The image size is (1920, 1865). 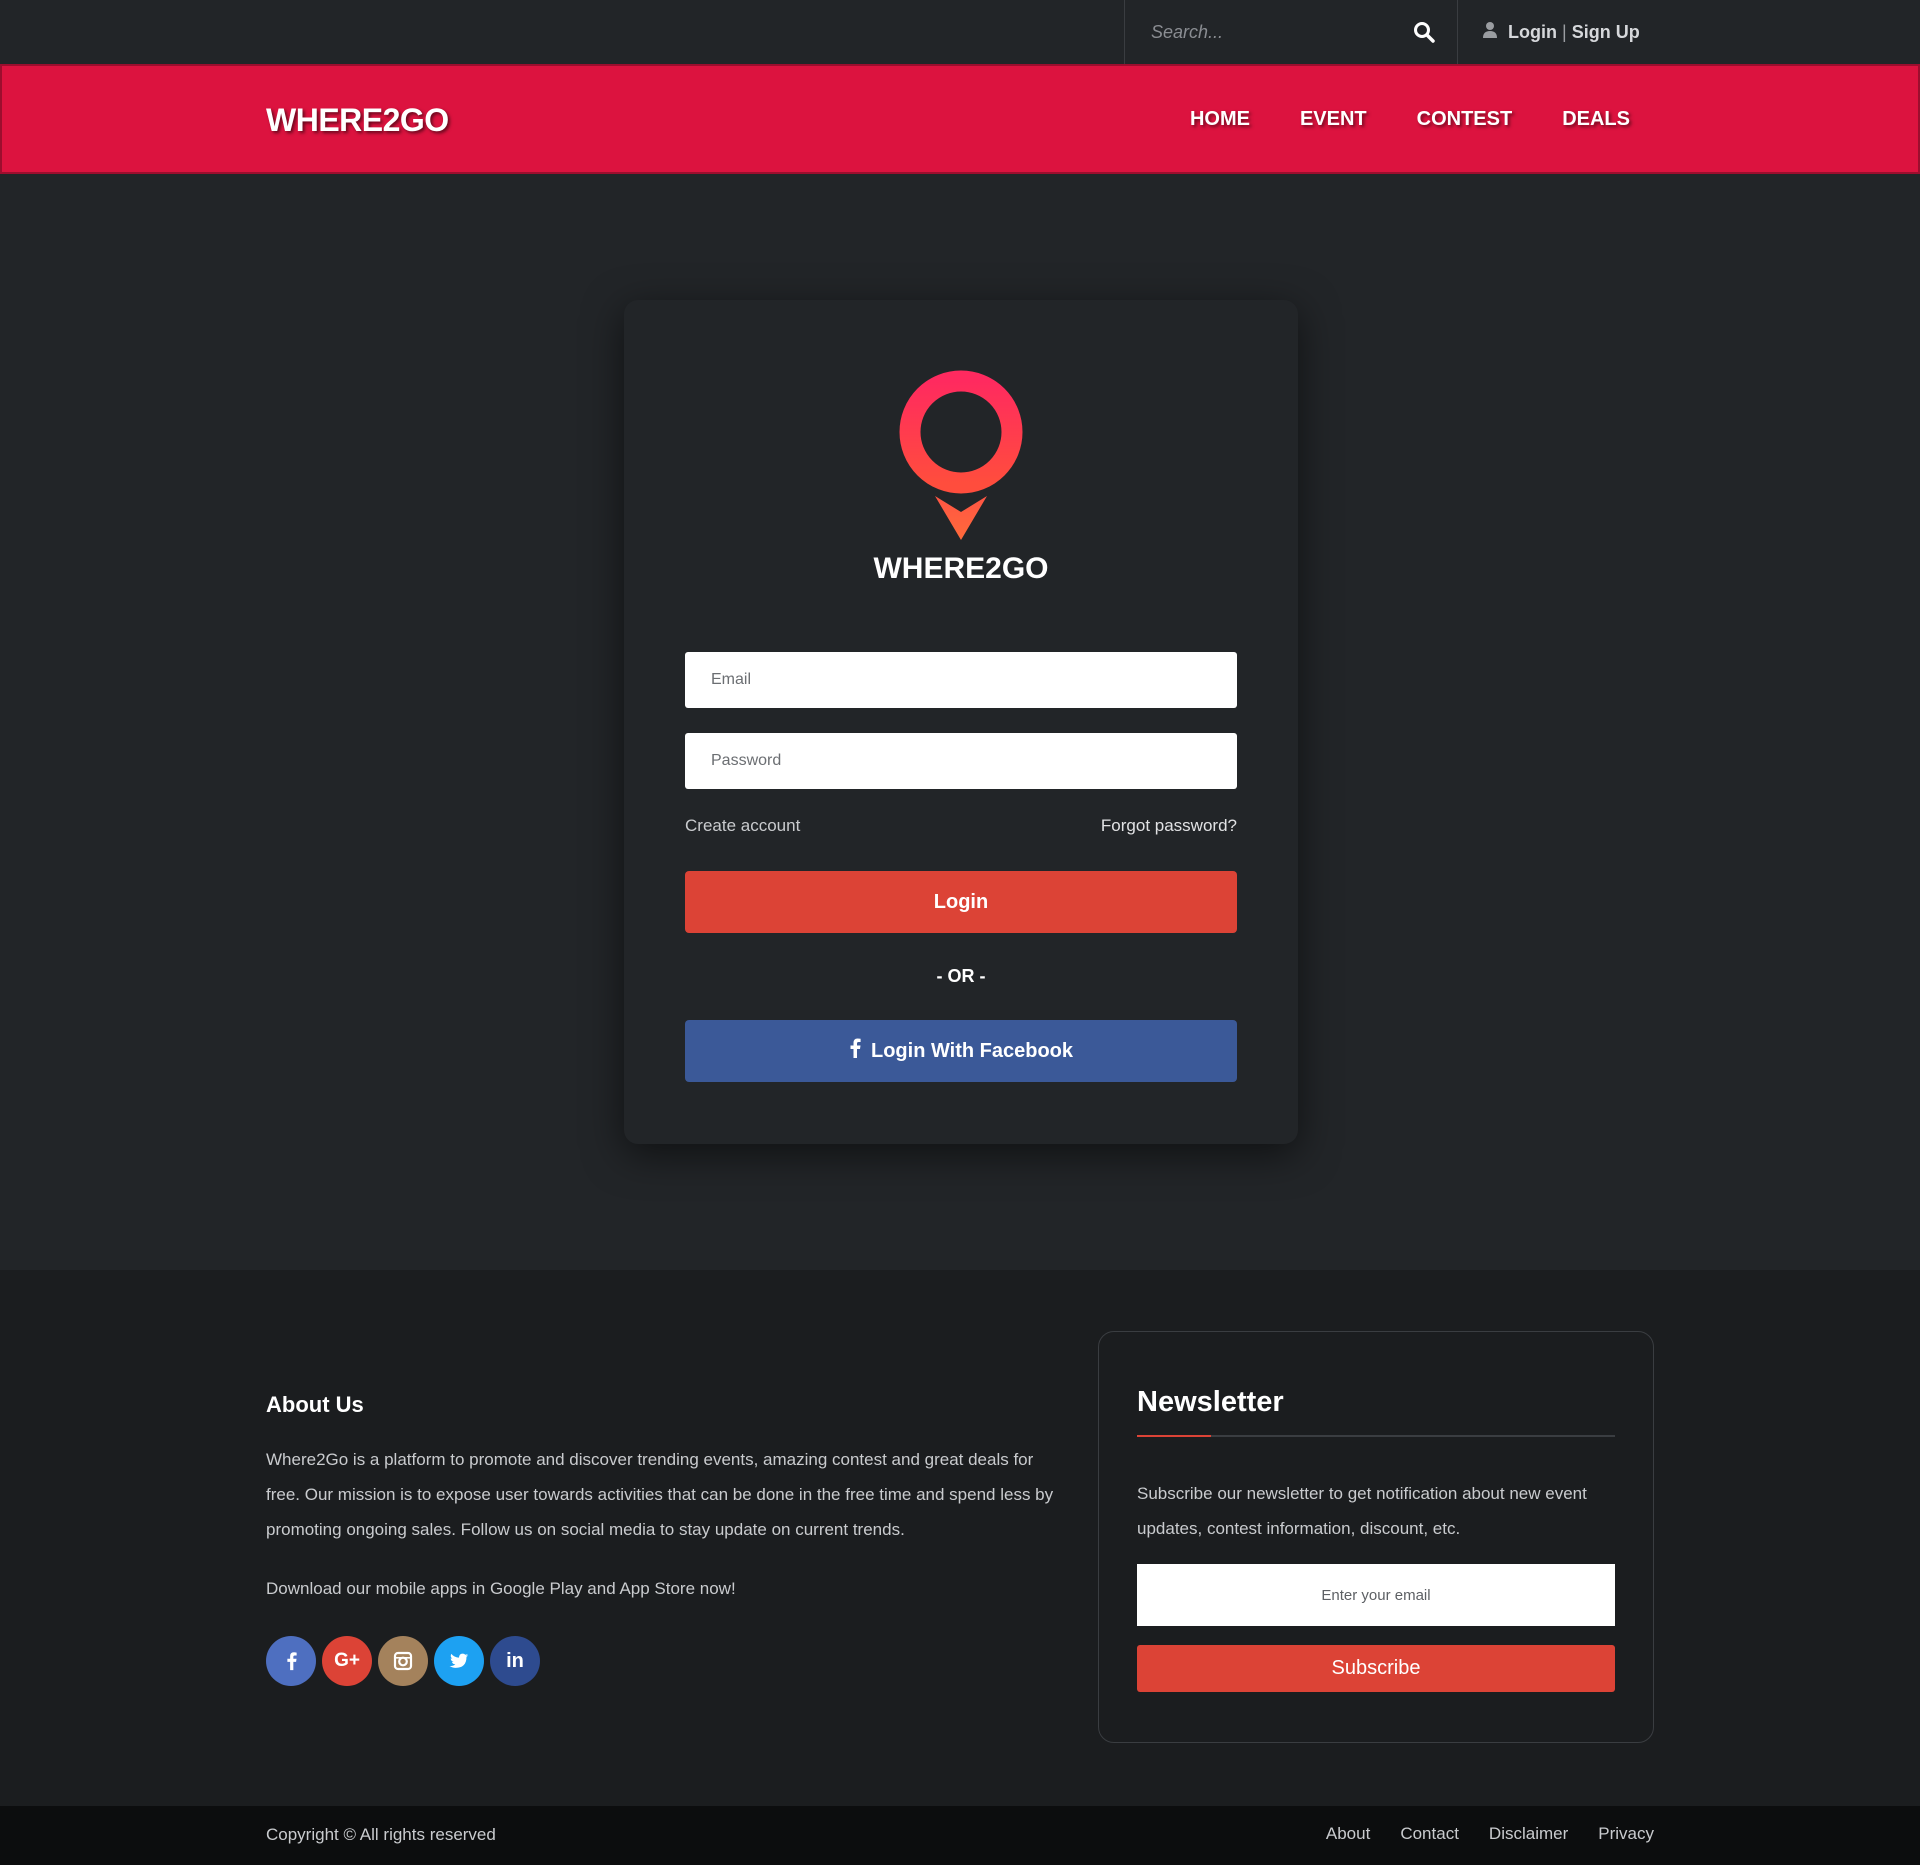 What do you see at coordinates (1333, 119) in the screenshot?
I see `nav-item-event: EVENT` at bounding box center [1333, 119].